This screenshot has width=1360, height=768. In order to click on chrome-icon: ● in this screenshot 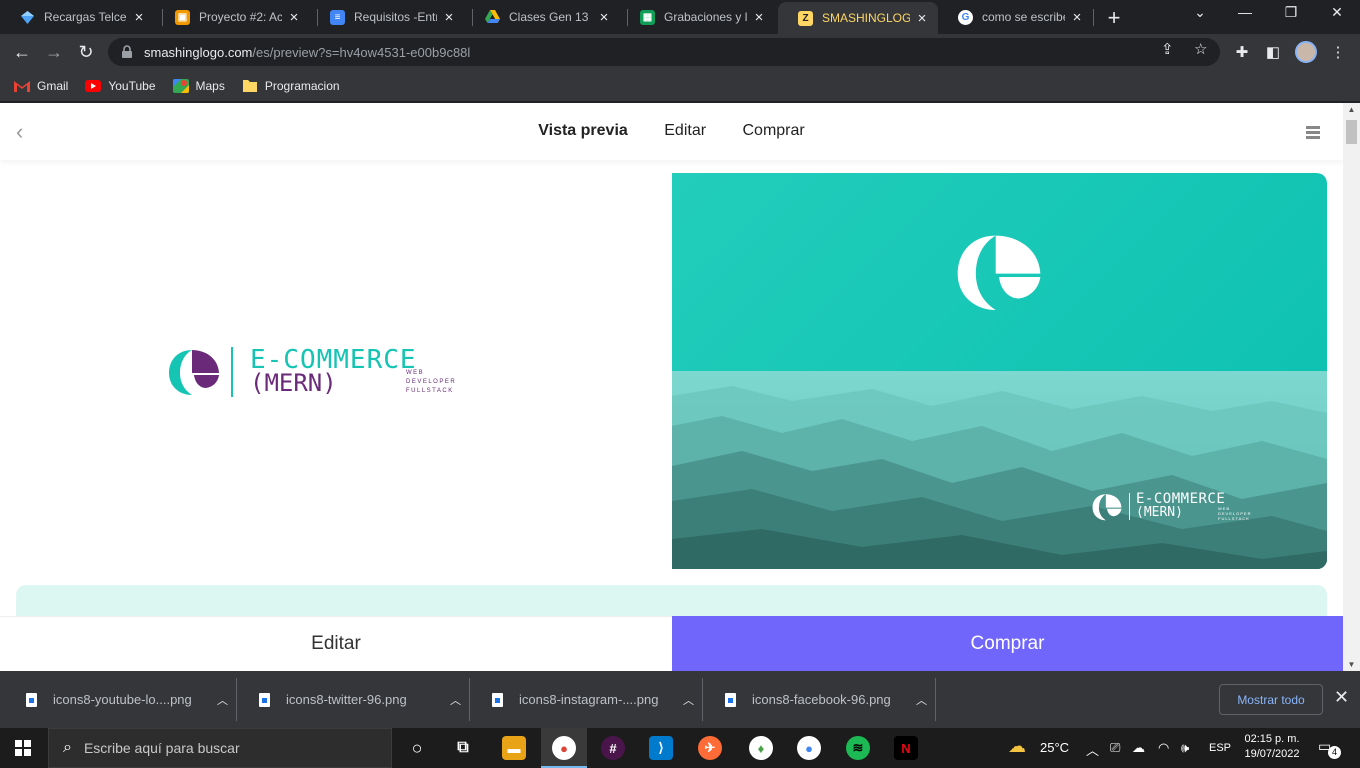, I will do `click(564, 748)`.